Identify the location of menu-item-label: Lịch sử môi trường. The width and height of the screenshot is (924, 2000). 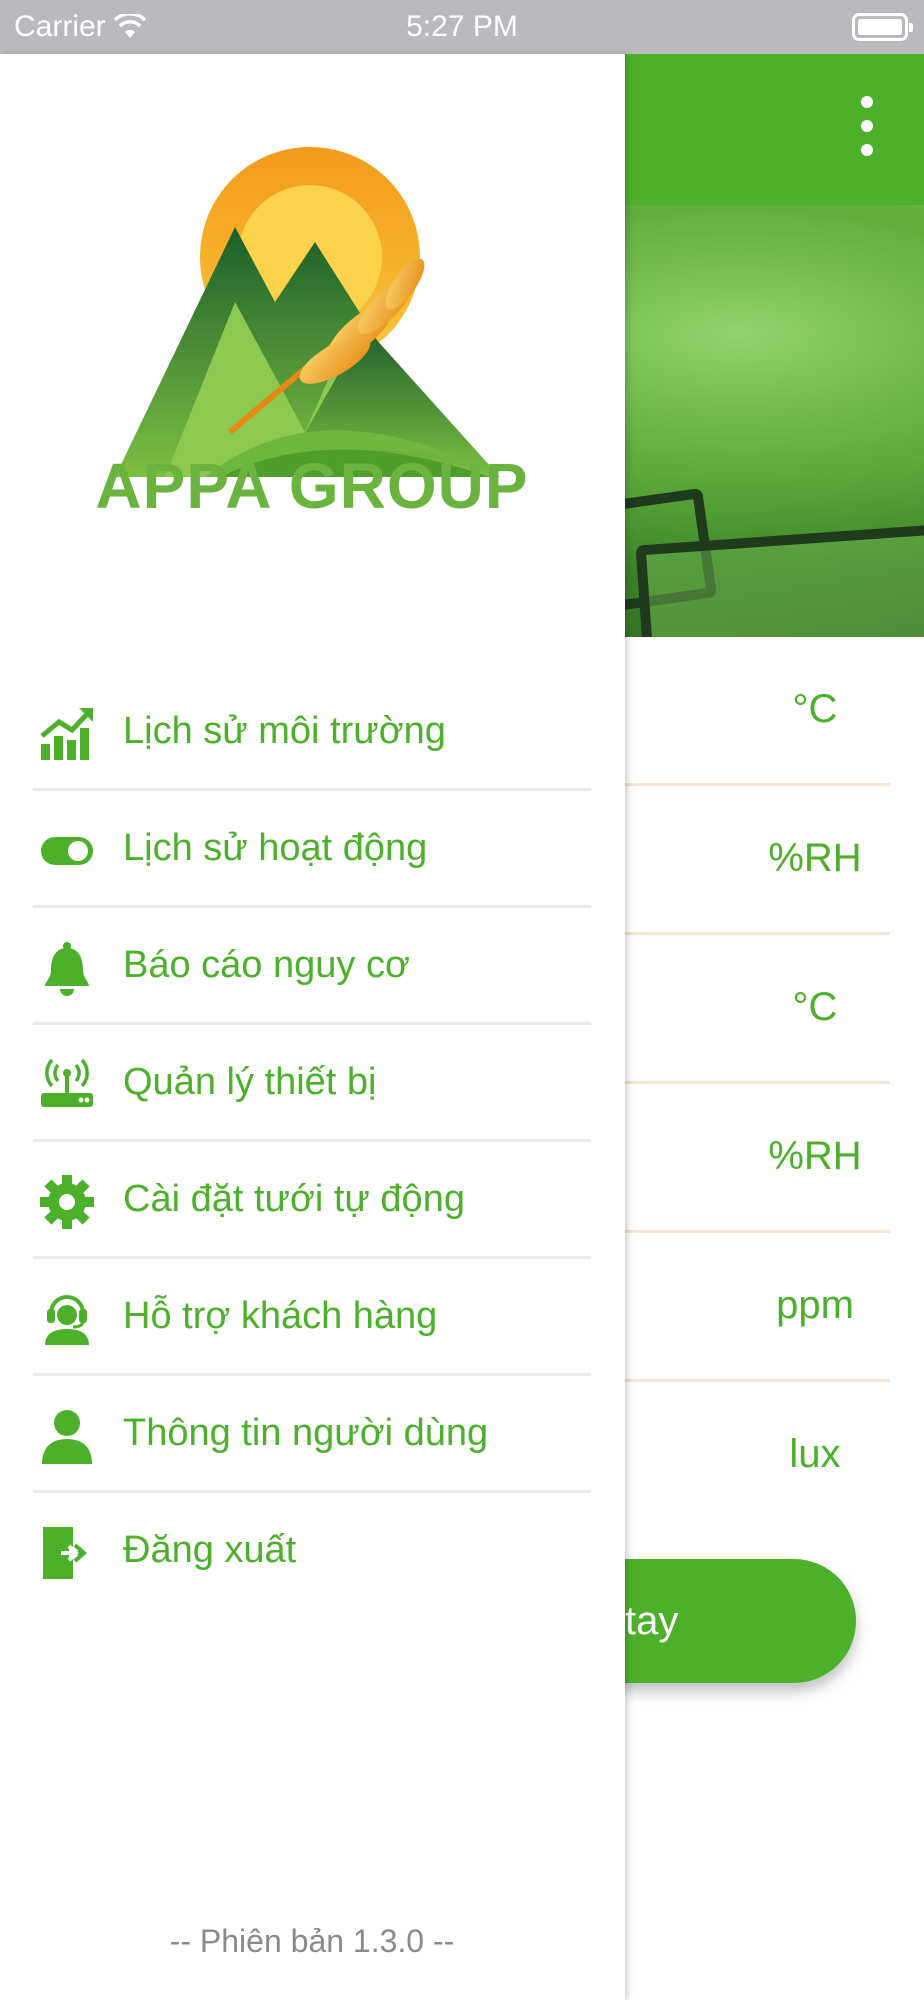
(284, 731).